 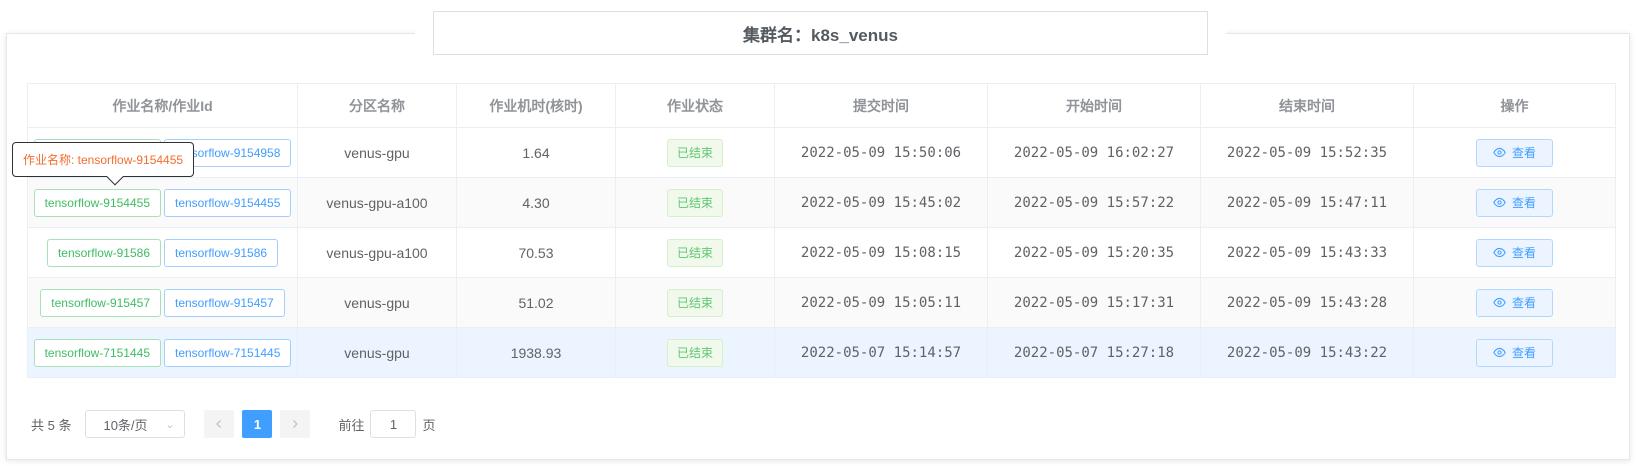 I want to click on start-time-cell: 2022-05-09 15:20:35, so click(x=1094, y=252).